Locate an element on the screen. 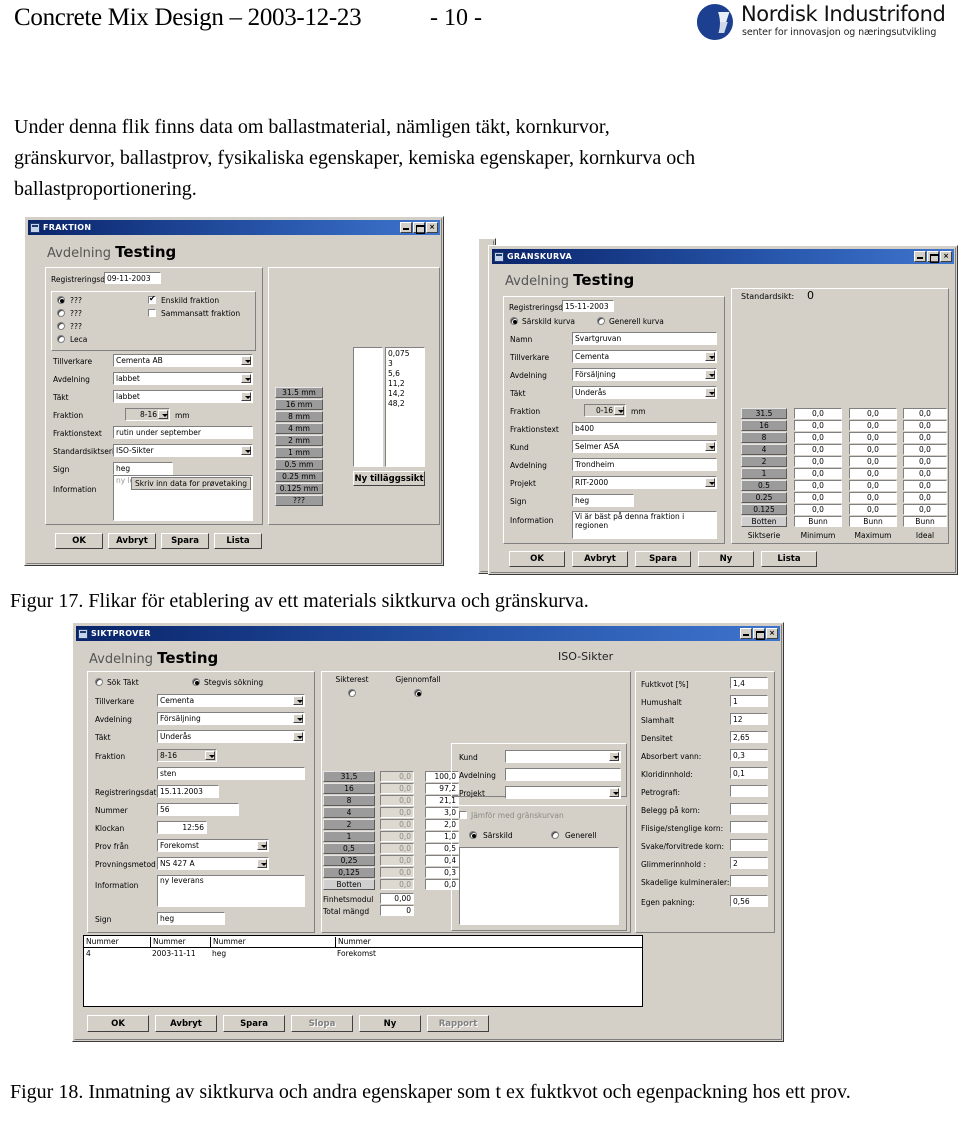 This screenshot has height=1141, width=960. granskurva-sieve-6: 0.5 is located at coordinates (764, 485).